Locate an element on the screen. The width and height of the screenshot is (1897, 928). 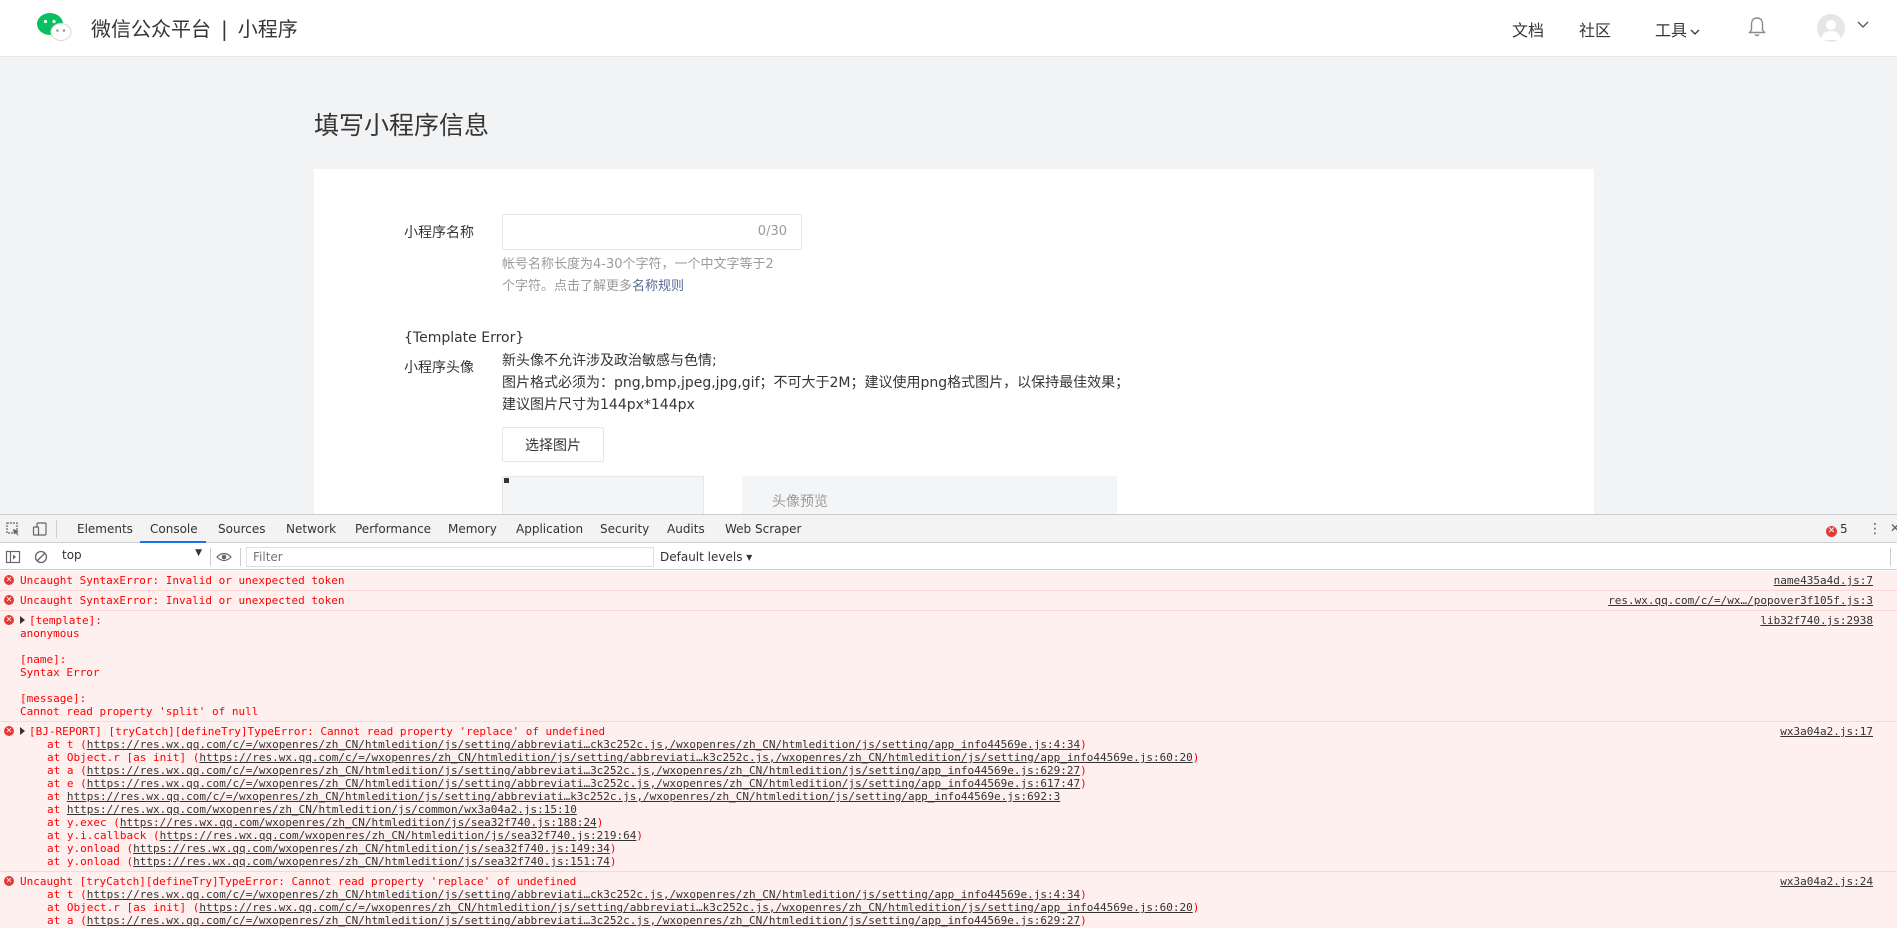
active-tab-indicator is located at coordinates (173, 542).